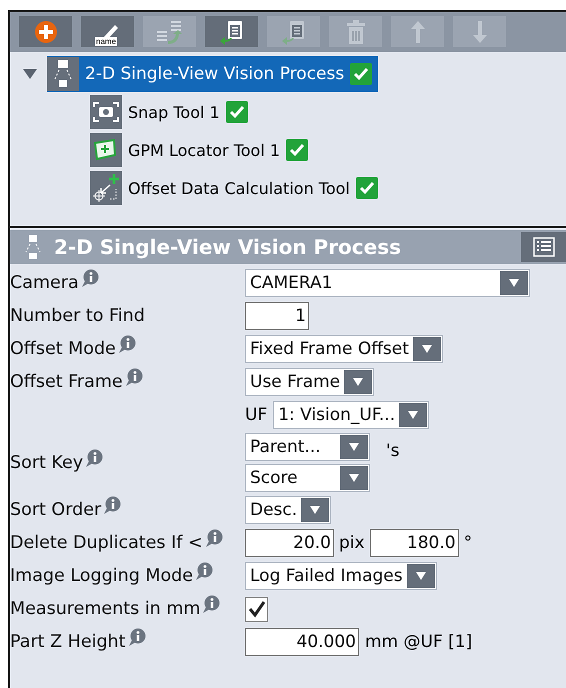  Describe the element at coordinates (418, 32) in the screenshot. I see `arrow-up-icon` at that location.